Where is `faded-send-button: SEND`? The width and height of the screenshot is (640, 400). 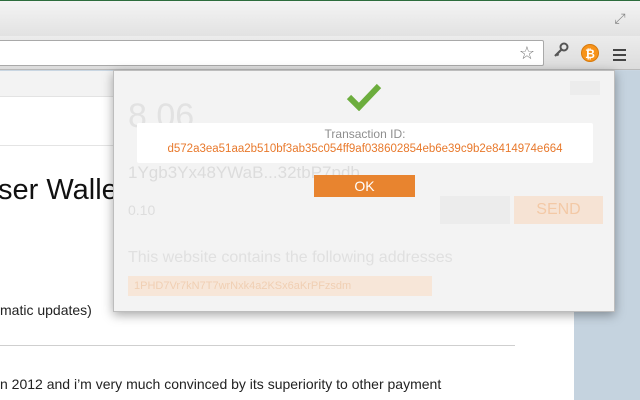 faded-send-button: SEND is located at coordinates (558, 210).